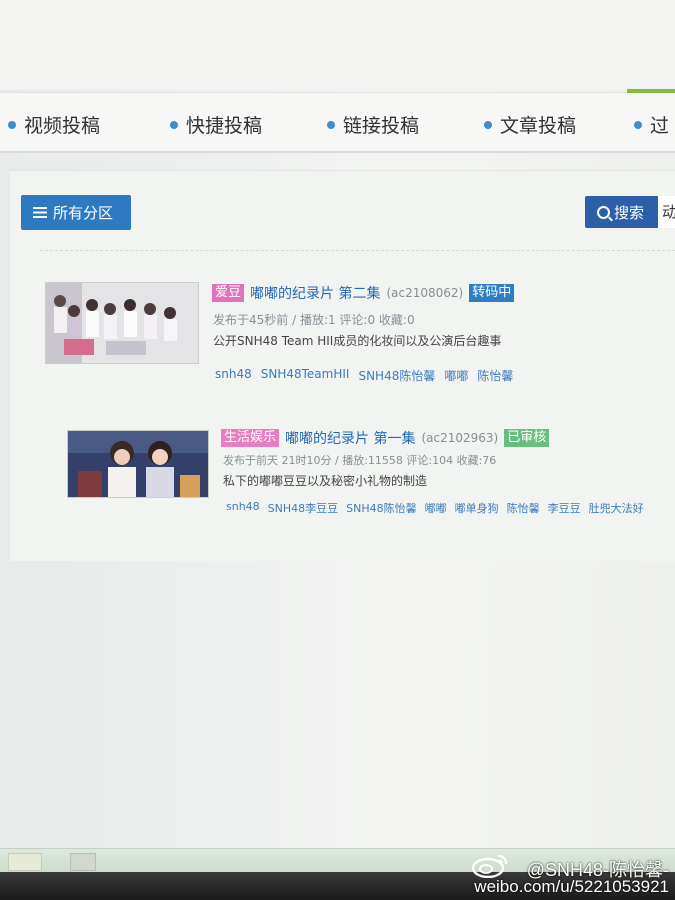 The image size is (675, 900). Describe the element at coordinates (460, 438) in the screenshot. I see `video-acid: (ac2102963)` at that location.